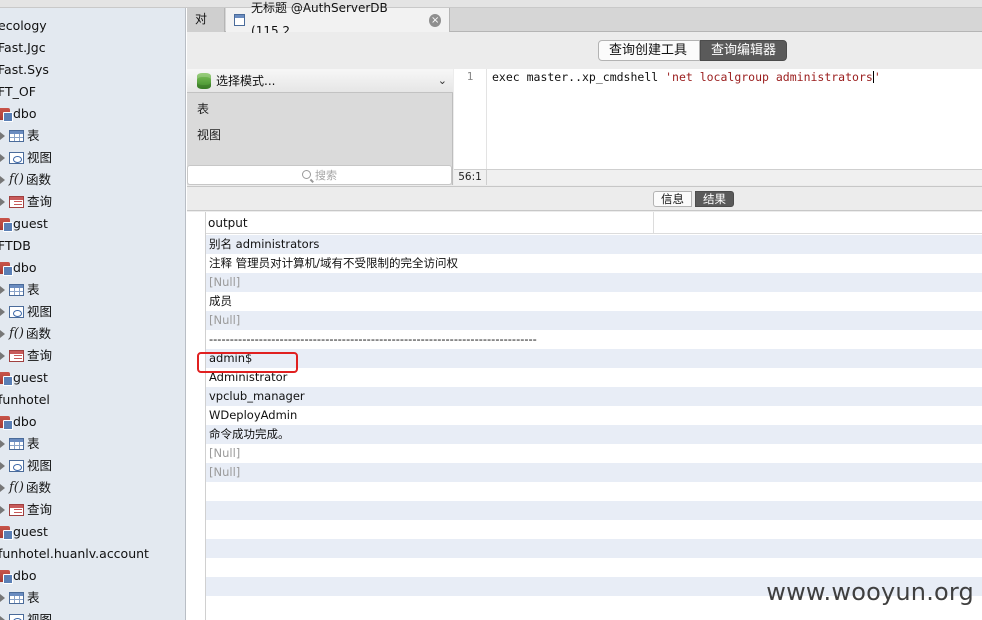  What do you see at coordinates (491, 4) in the screenshot?
I see `menu-bar` at bounding box center [491, 4].